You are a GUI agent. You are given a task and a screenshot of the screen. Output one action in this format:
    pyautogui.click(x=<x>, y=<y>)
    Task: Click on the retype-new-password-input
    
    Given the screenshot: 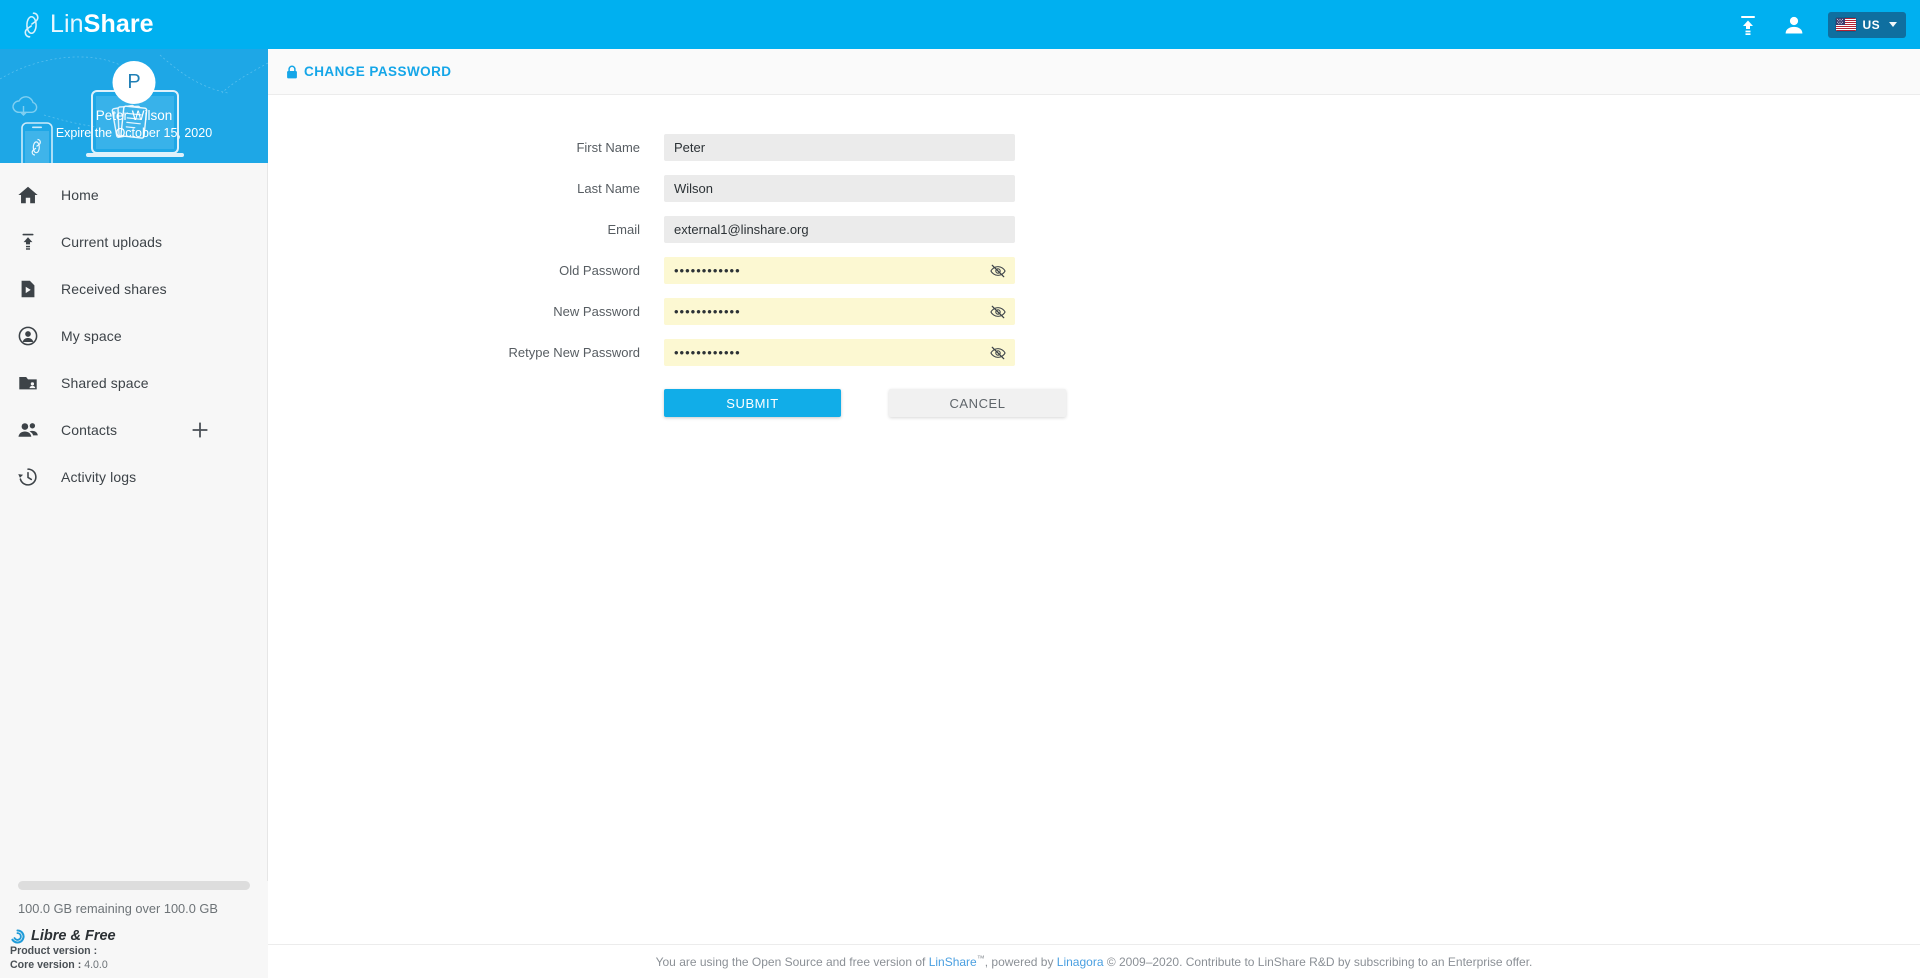 What is the action you would take?
    pyautogui.click(x=839, y=352)
    